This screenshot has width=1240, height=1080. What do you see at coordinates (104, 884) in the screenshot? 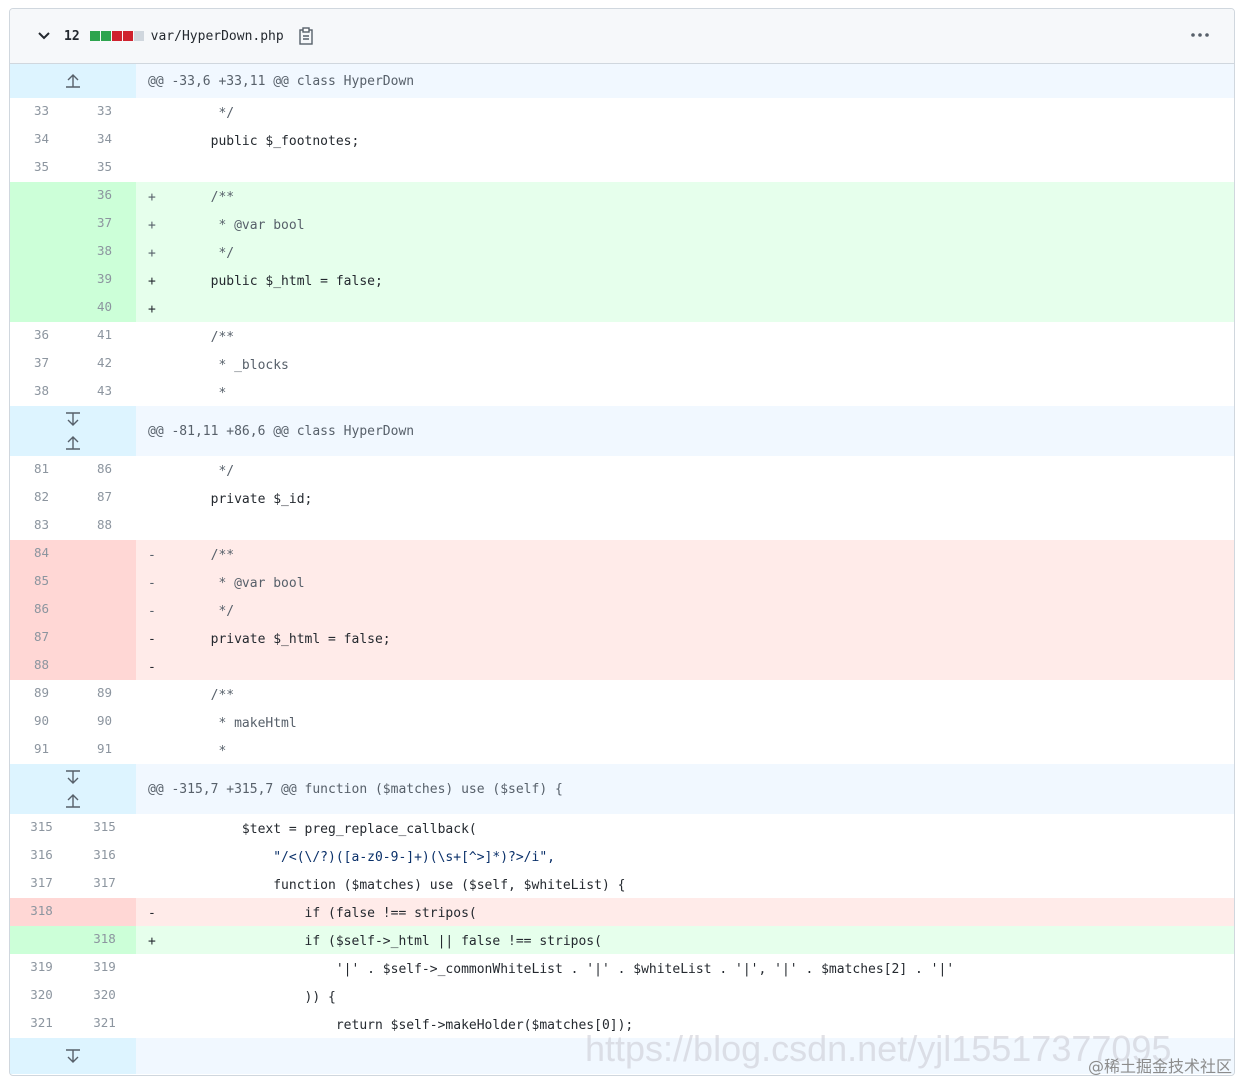
I see `new-line-number: 317` at bounding box center [104, 884].